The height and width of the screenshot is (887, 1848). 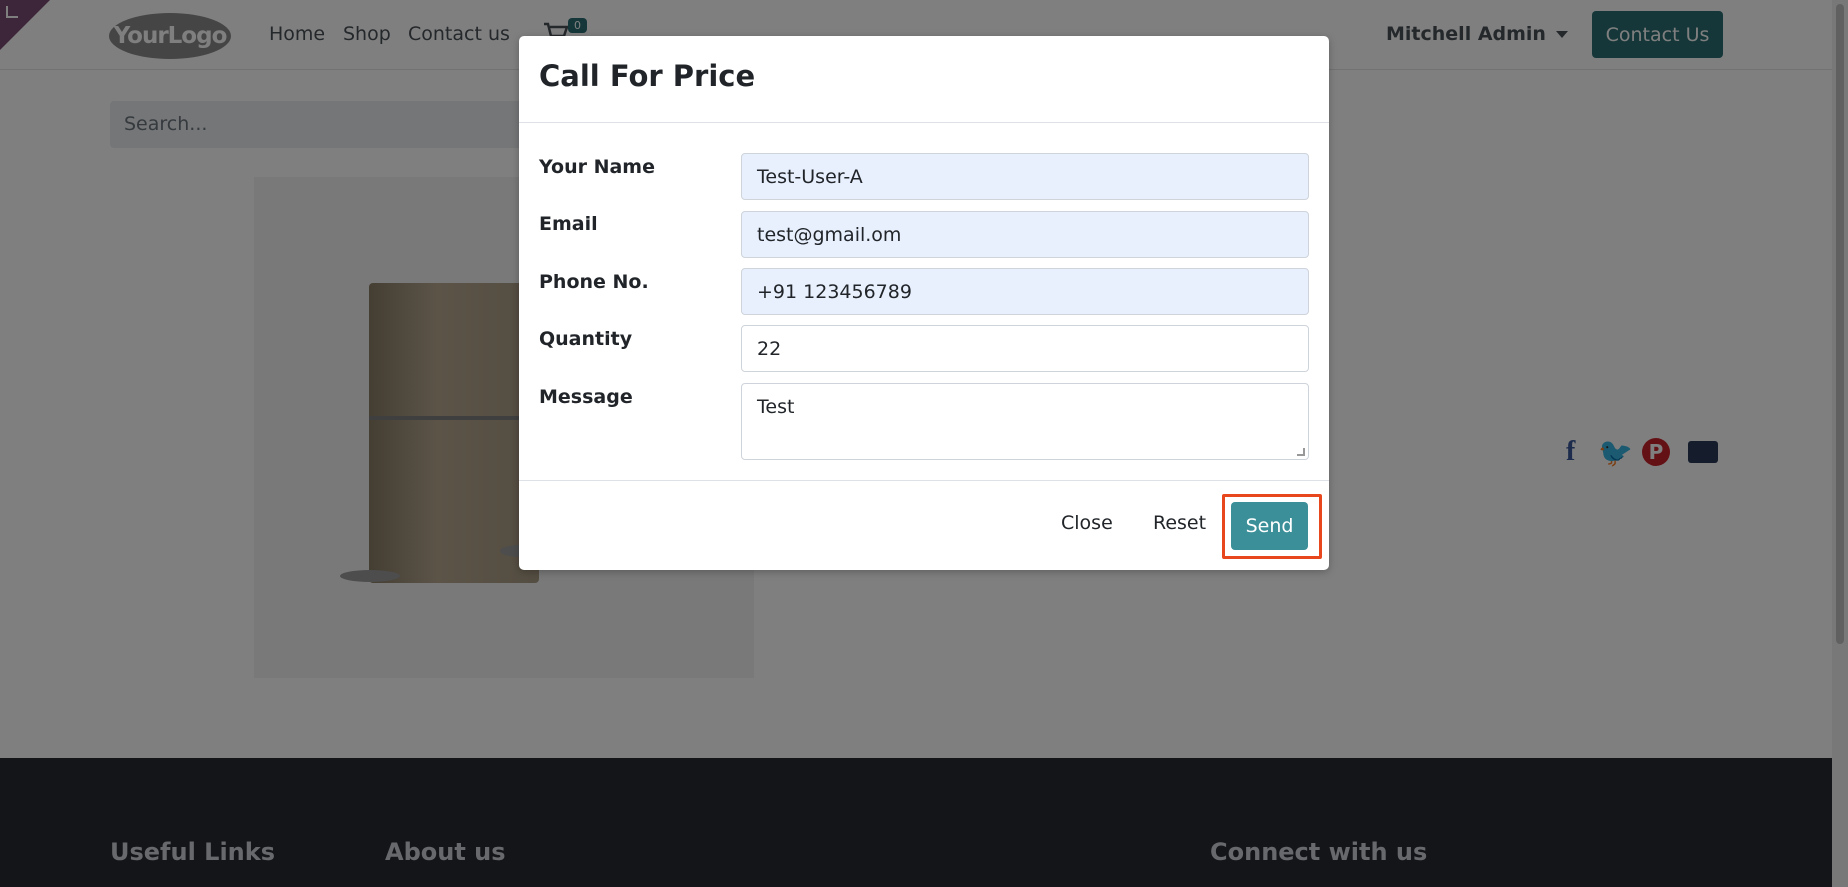 What do you see at coordinates (568, 224) in the screenshot?
I see `email-label: Email` at bounding box center [568, 224].